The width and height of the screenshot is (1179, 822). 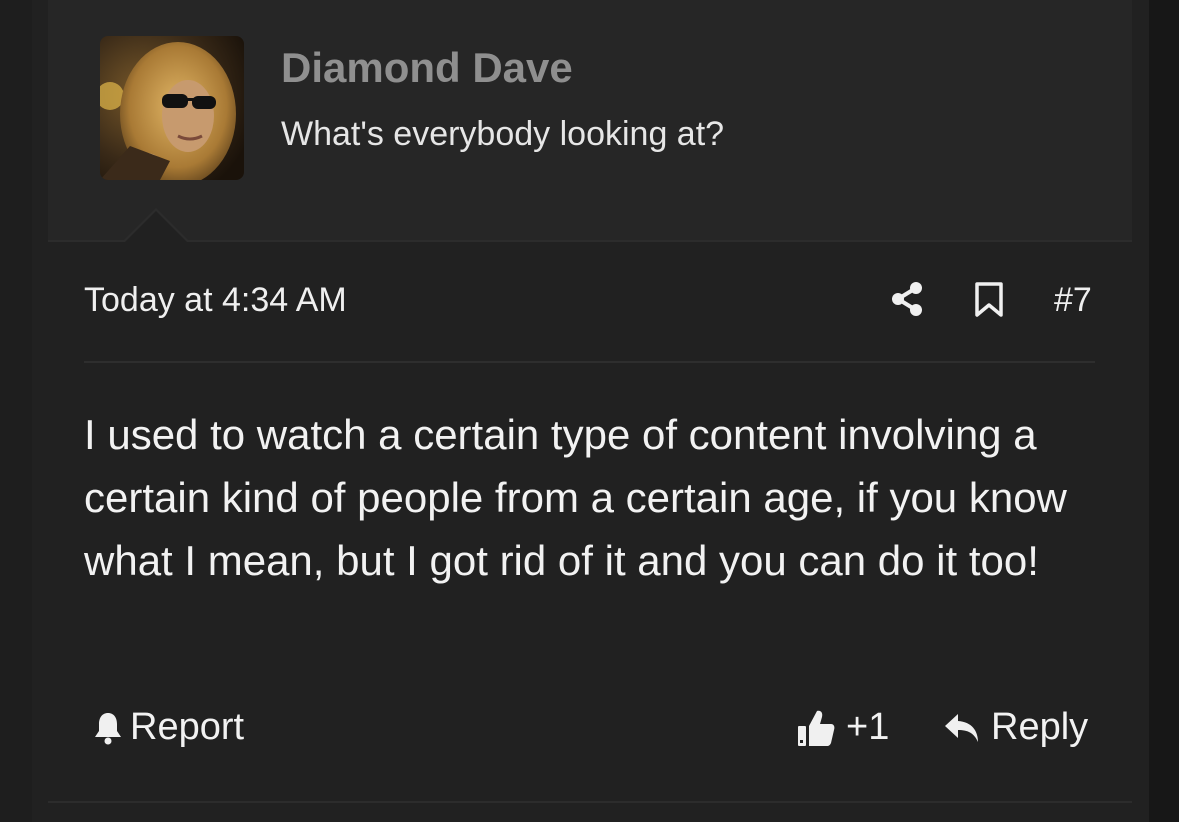 I want to click on thumbs-up-icon, so click(x=816, y=728).